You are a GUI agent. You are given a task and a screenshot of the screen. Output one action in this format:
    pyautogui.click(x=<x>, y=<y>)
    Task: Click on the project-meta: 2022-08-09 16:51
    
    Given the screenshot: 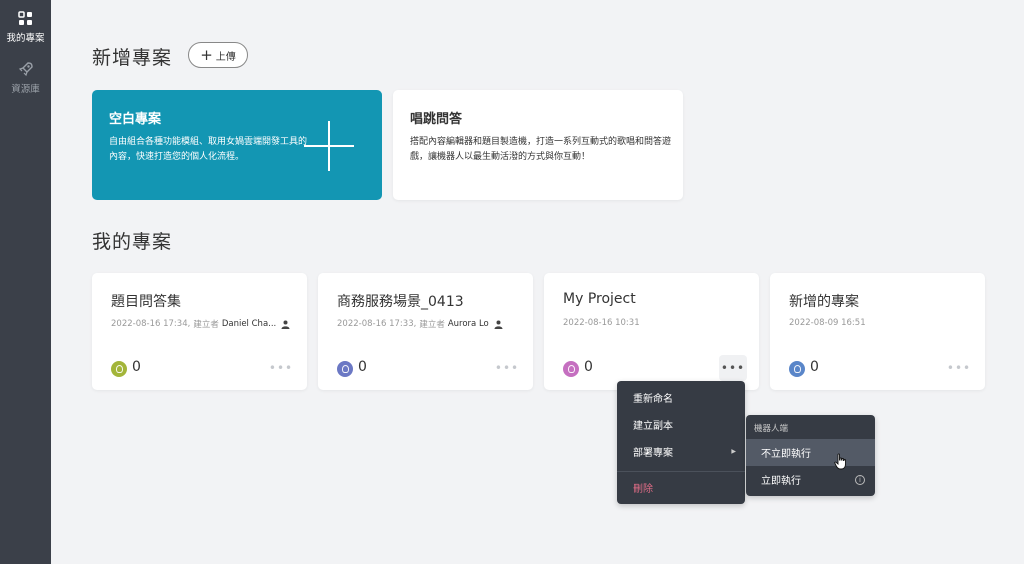 What is the action you would take?
    pyautogui.click(x=827, y=323)
    